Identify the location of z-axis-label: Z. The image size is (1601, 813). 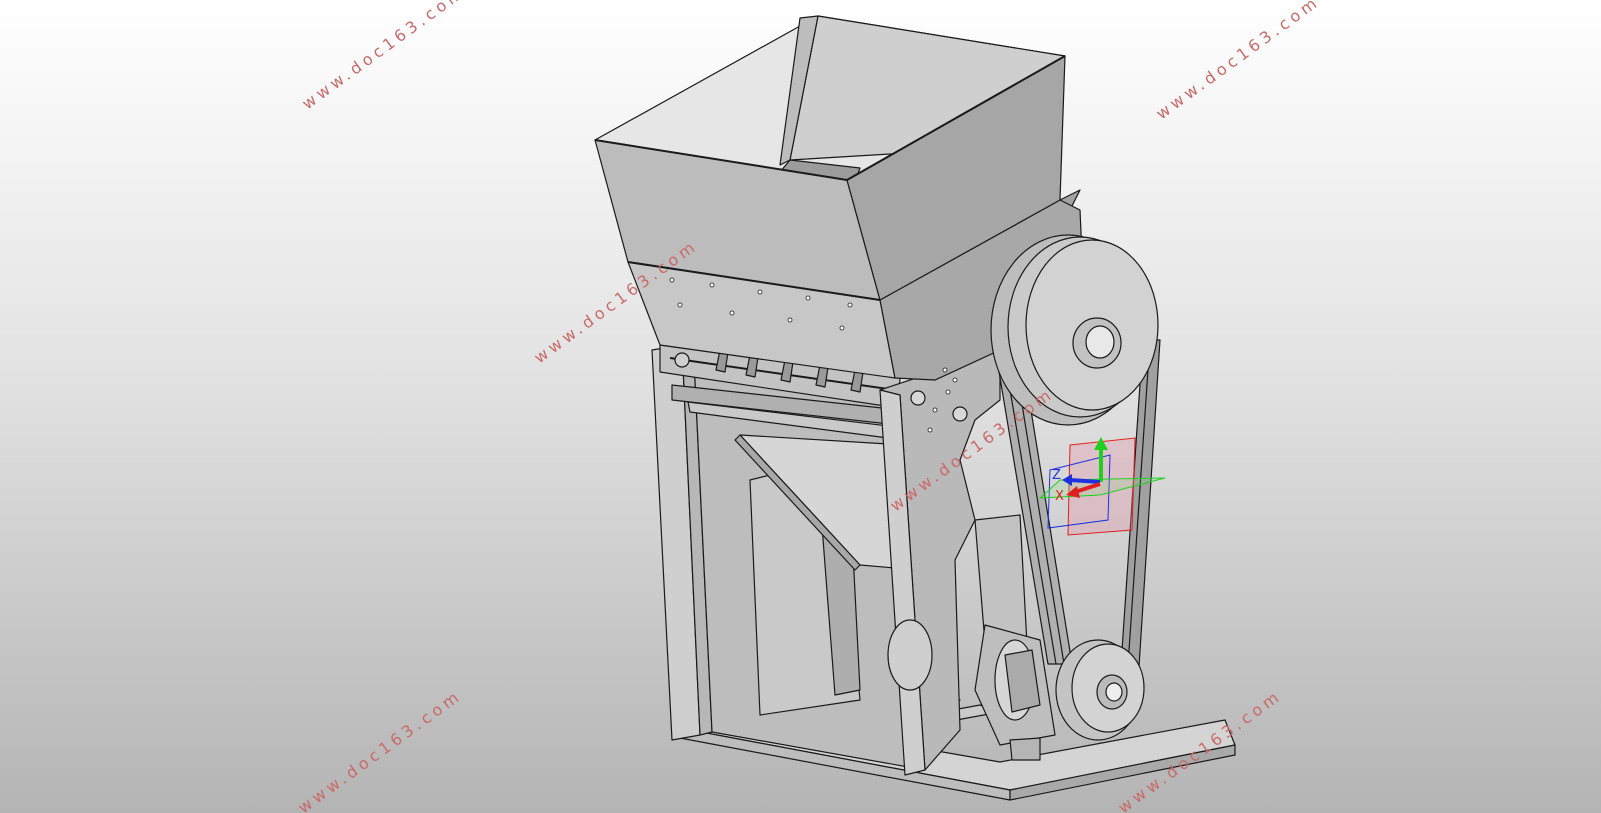
(1056, 475).